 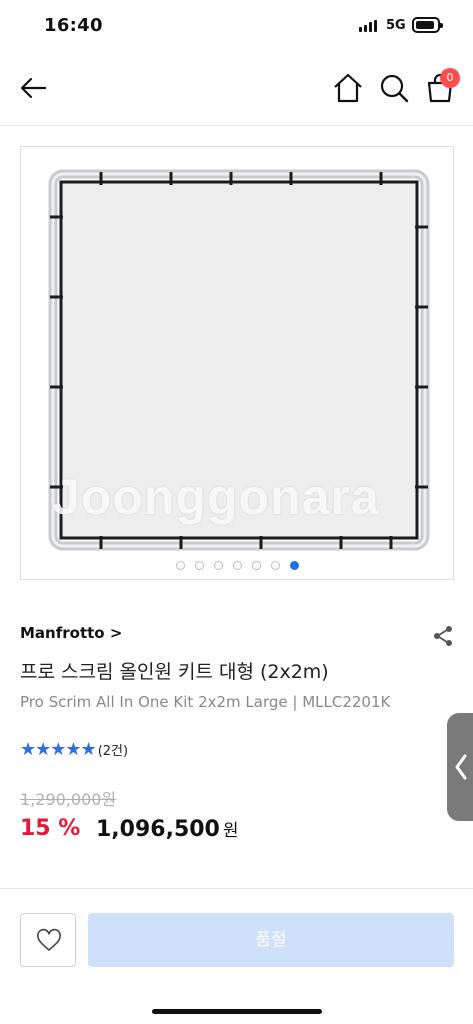 I want to click on status-bar: 16:40 5G, so click(x=236, y=28).